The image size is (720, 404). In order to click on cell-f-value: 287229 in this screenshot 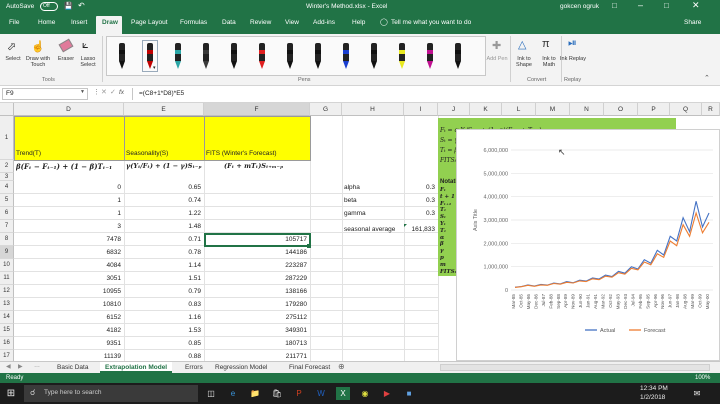, I will do `click(257, 278)`.